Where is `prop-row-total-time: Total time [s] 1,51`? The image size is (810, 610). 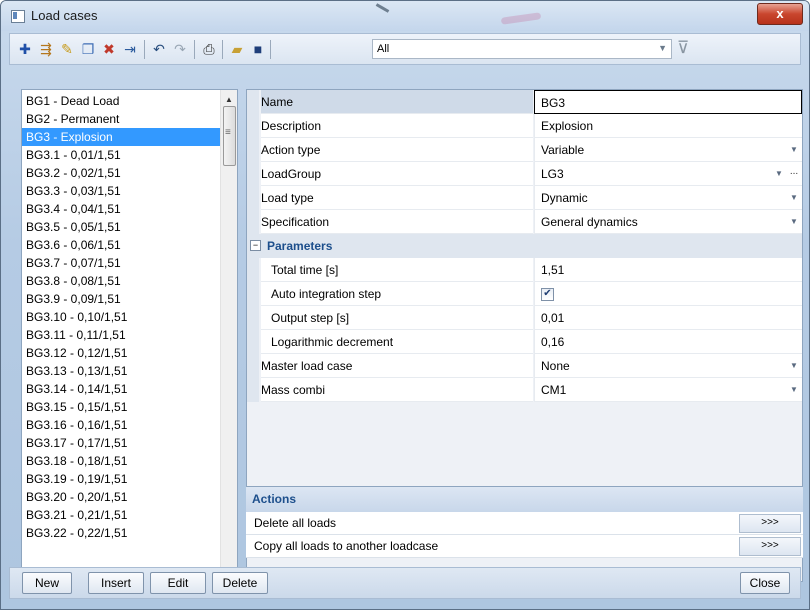 prop-row-total-time: Total time [s] 1,51 is located at coordinates (524, 270).